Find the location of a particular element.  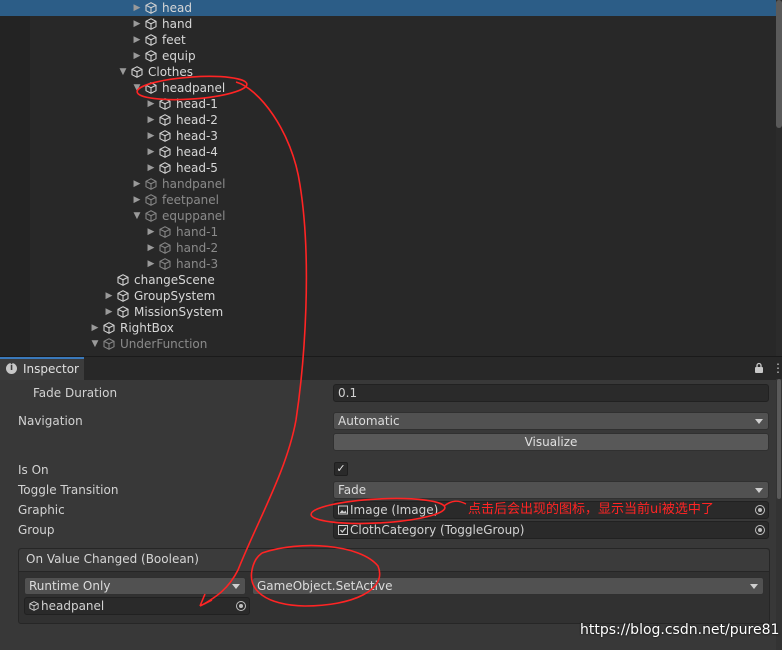

target-object-field: headpanel is located at coordinates (137, 606).